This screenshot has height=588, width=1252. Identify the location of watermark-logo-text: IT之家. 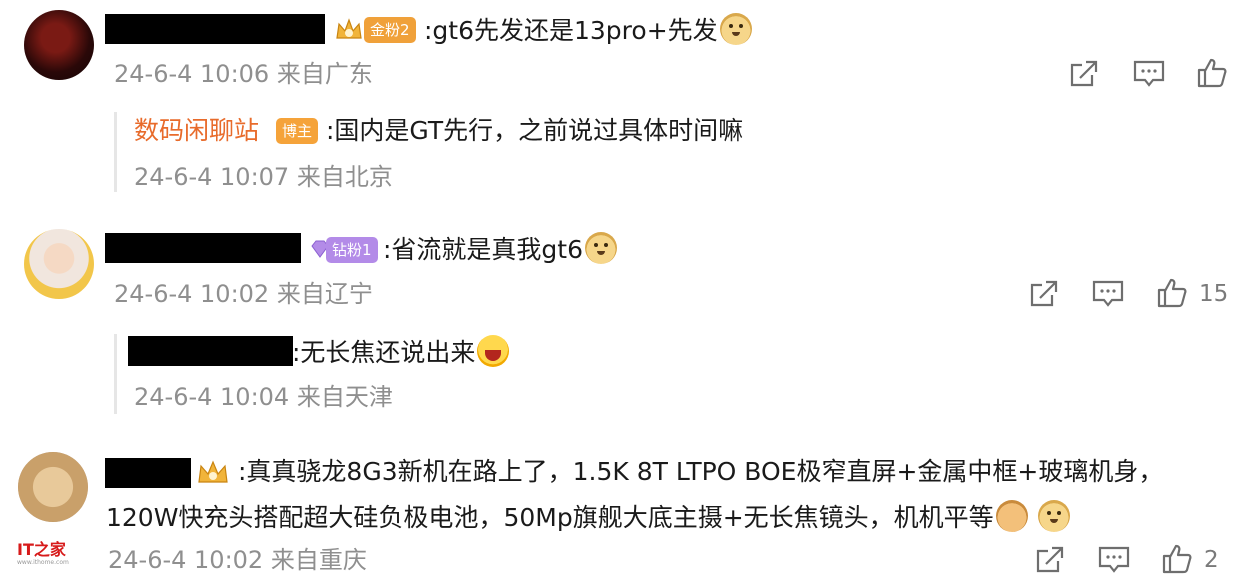
(41, 549).